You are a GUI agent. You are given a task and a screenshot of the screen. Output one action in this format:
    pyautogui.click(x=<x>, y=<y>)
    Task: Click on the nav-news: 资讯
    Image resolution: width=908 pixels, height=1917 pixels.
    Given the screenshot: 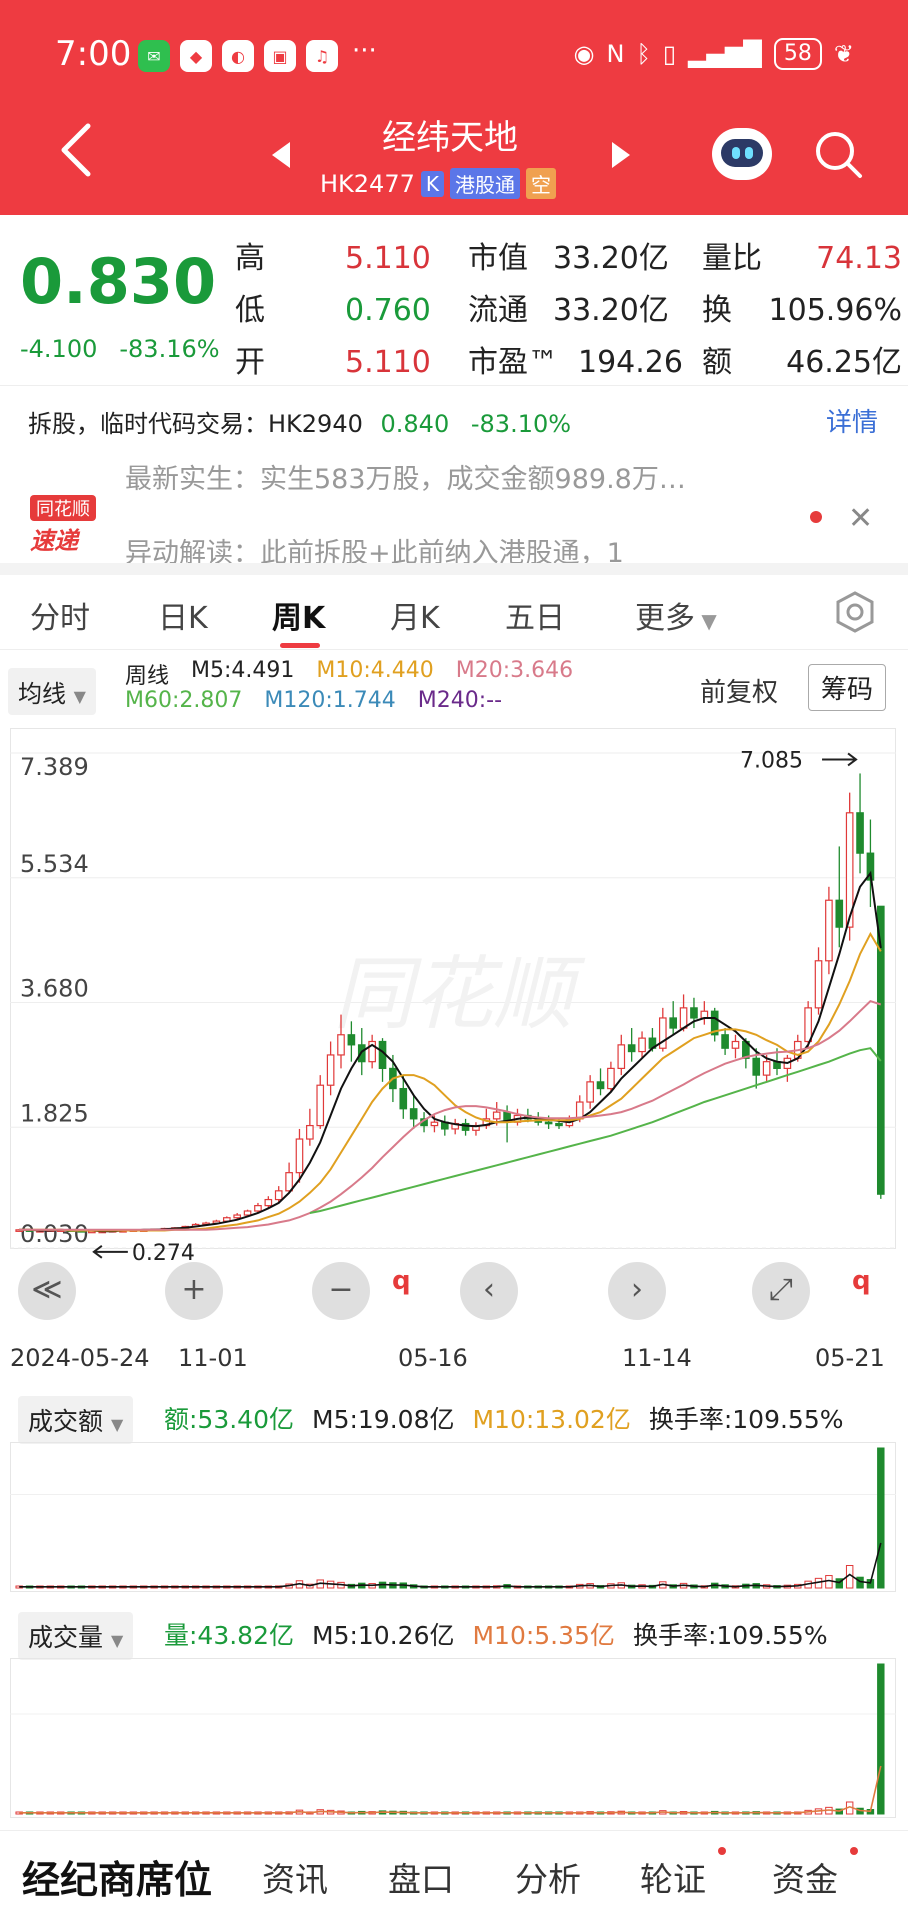 What is the action you would take?
    pyautogui.click(x=295, y=1877)
    